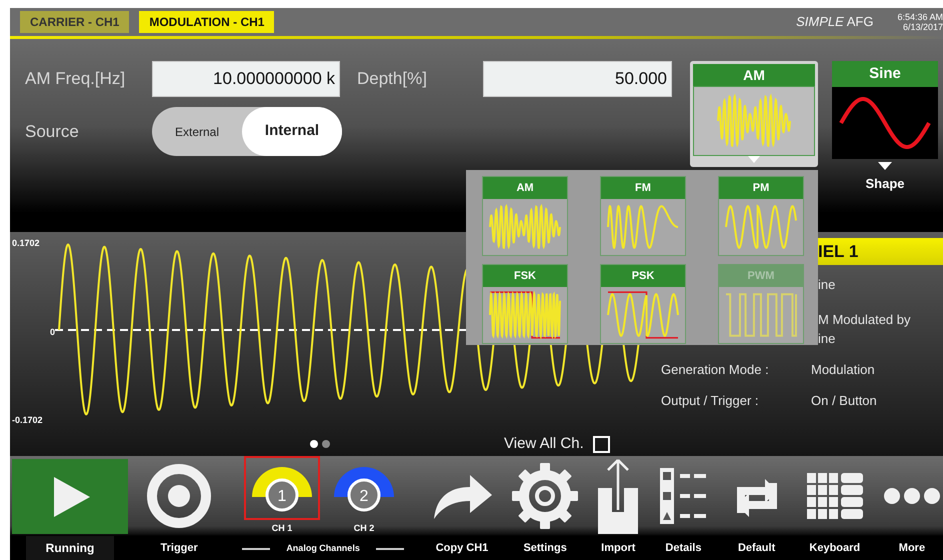  What do you see at coordinates (761, 216) in the screenshot?
I see `modulation-option: PM` at bounding box center [761, 216].